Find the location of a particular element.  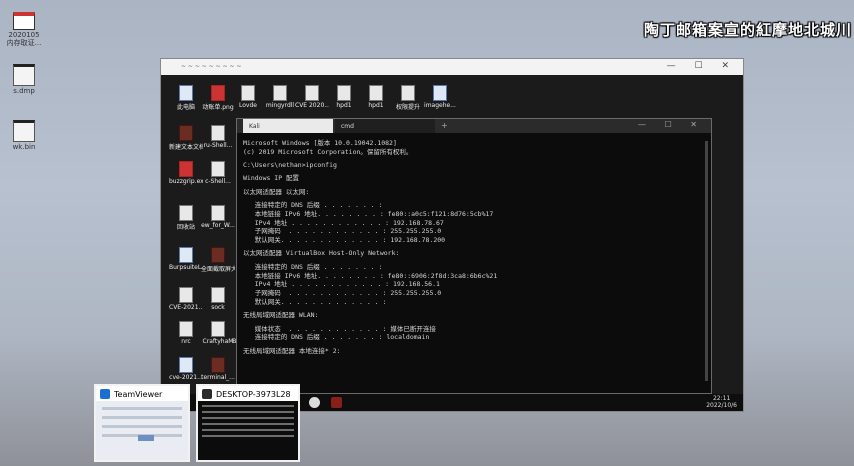

new-tab-button: + is located at coordinates (444, 125).